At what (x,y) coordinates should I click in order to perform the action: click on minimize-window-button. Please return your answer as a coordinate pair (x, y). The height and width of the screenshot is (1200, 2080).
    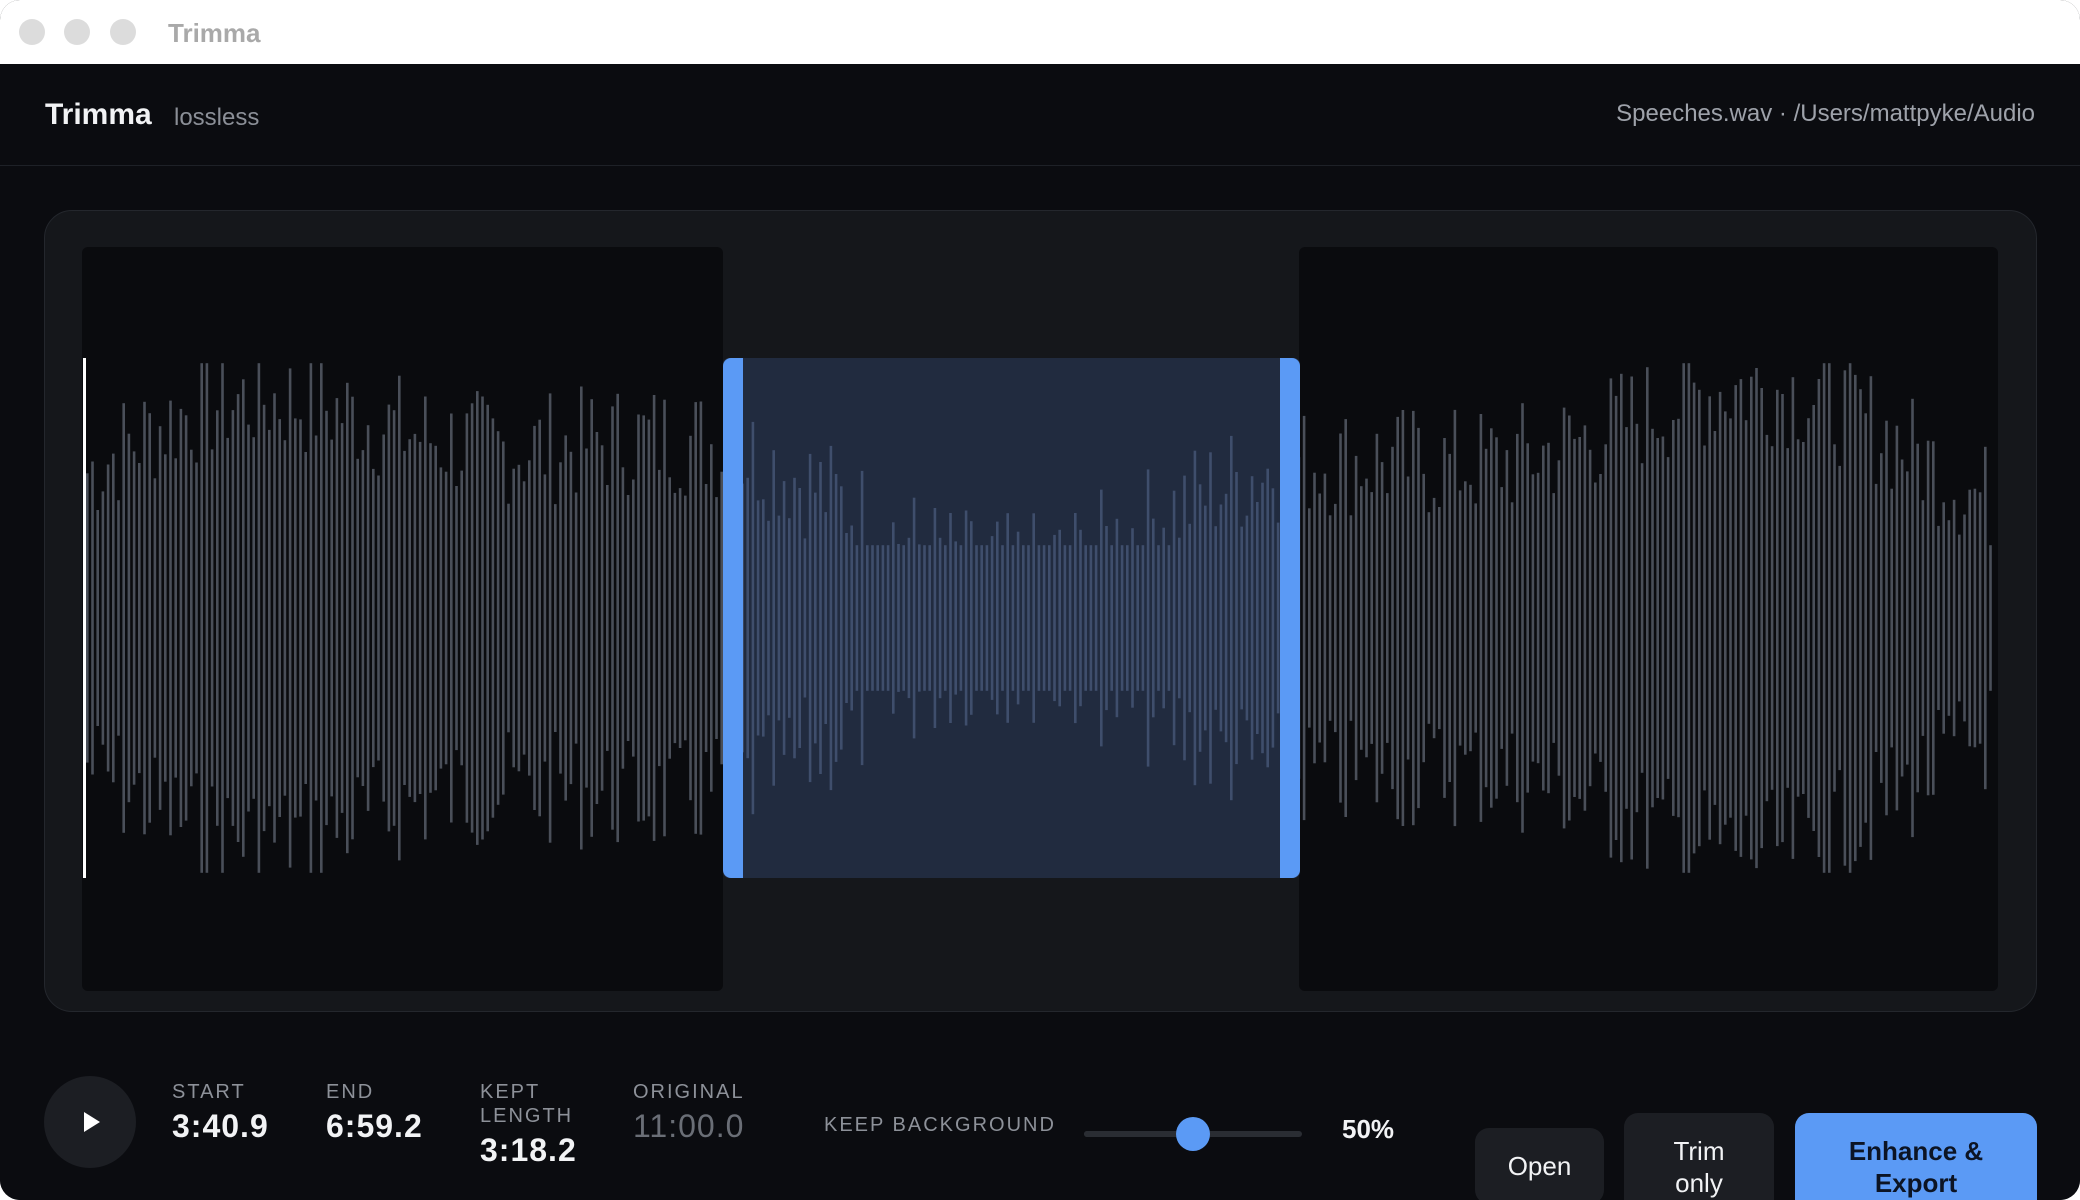
    Looking at the image, I should click on (77, 32).